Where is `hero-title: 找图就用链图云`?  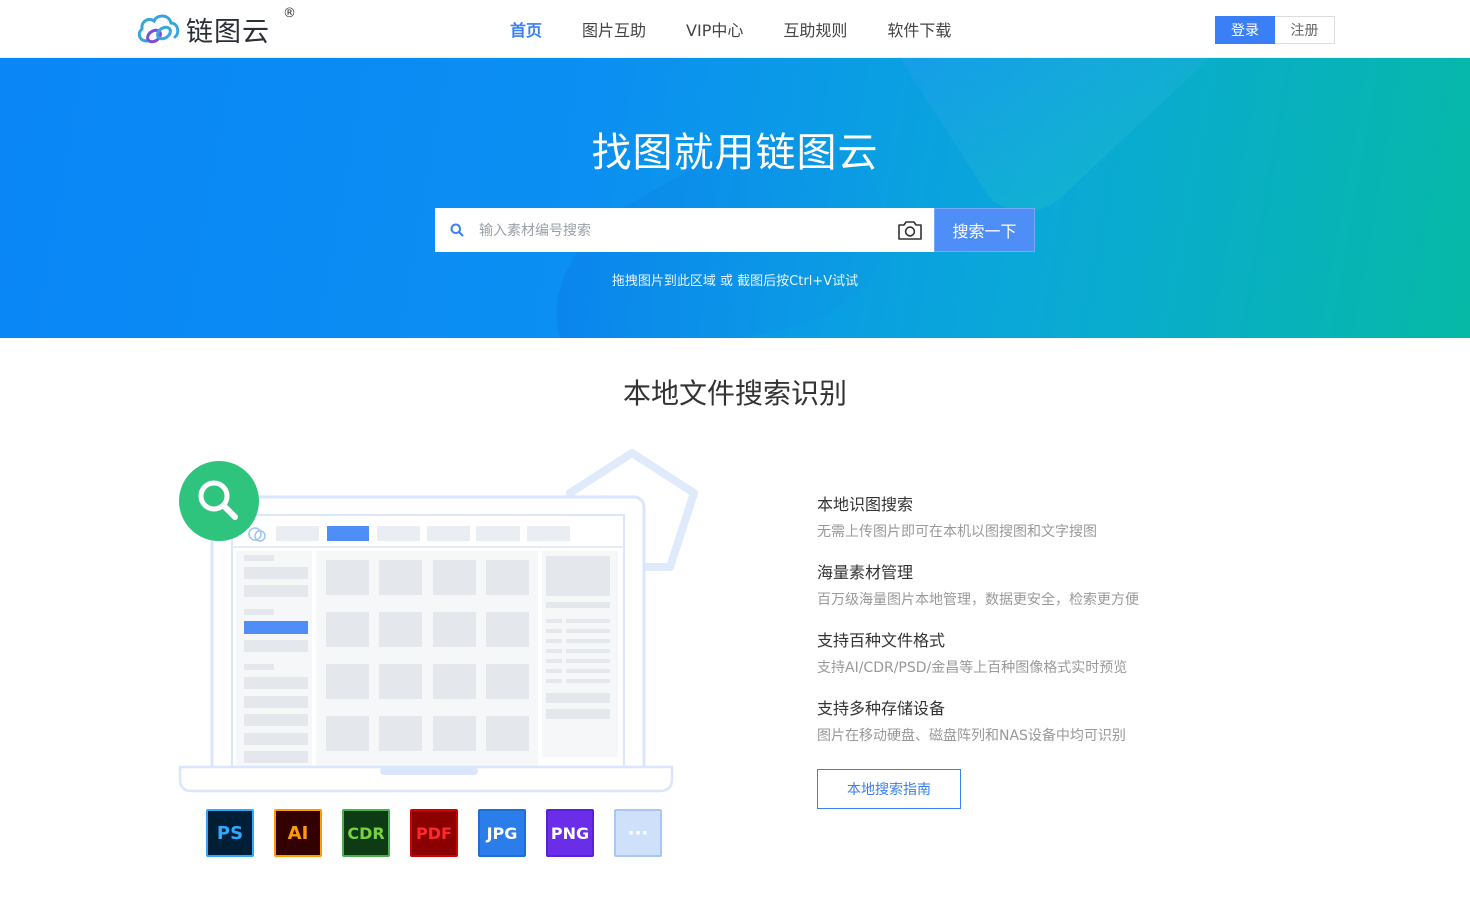 hero-title: 找图就用链图云 is located at coordinates (735, 153).